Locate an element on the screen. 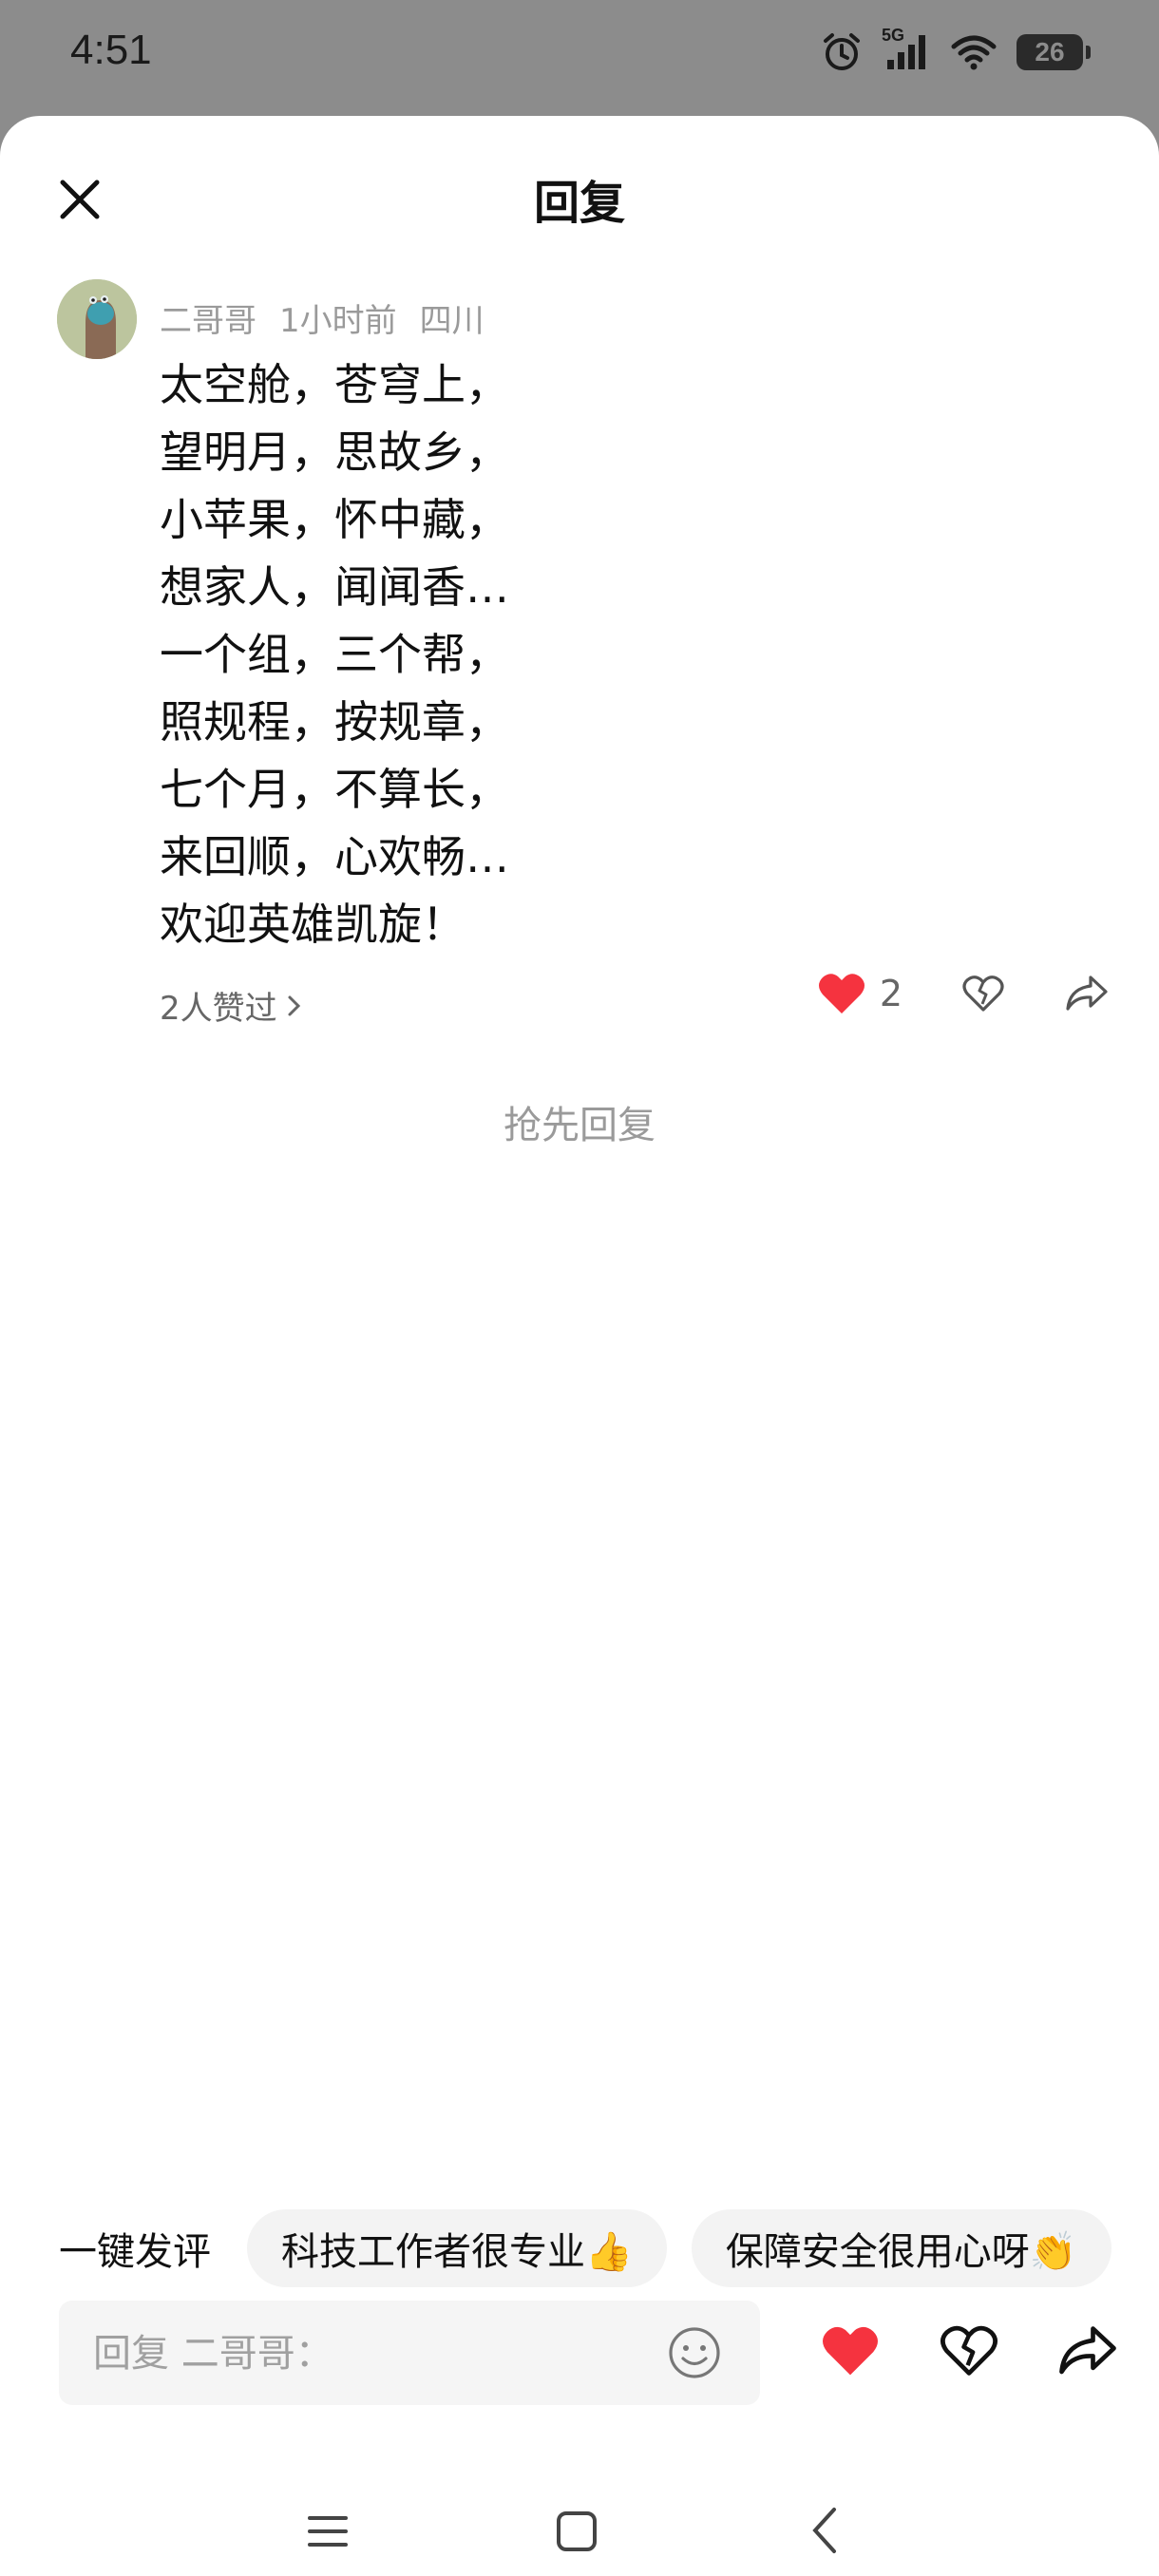 This screenshot has height=2576, width=1159. recent-apps-button is located at coordinates (328, 2533).